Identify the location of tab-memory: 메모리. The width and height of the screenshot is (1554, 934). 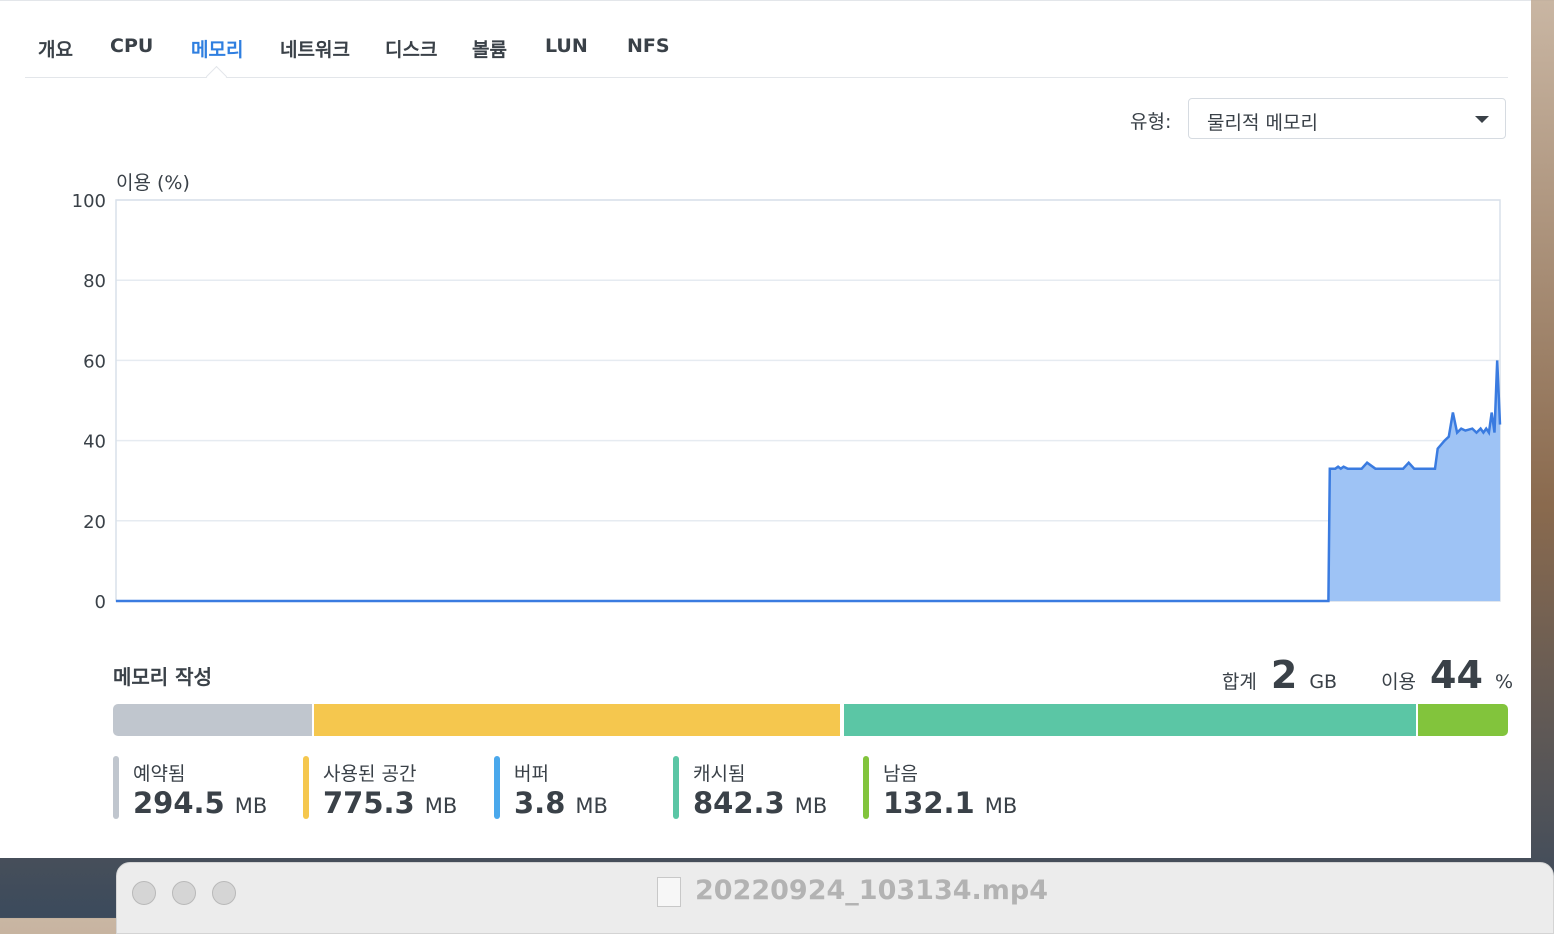
(217, 48).